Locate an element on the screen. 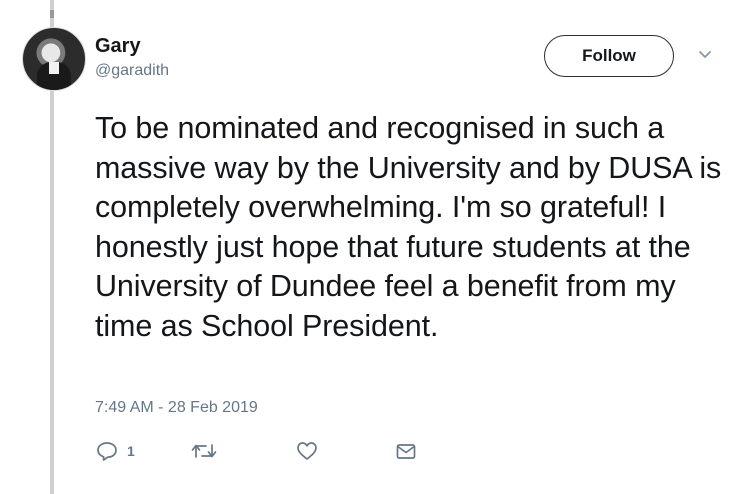 The width and height of the screenshot is (736, 494). reply-button: 1 is located at coordinates (115, 451).